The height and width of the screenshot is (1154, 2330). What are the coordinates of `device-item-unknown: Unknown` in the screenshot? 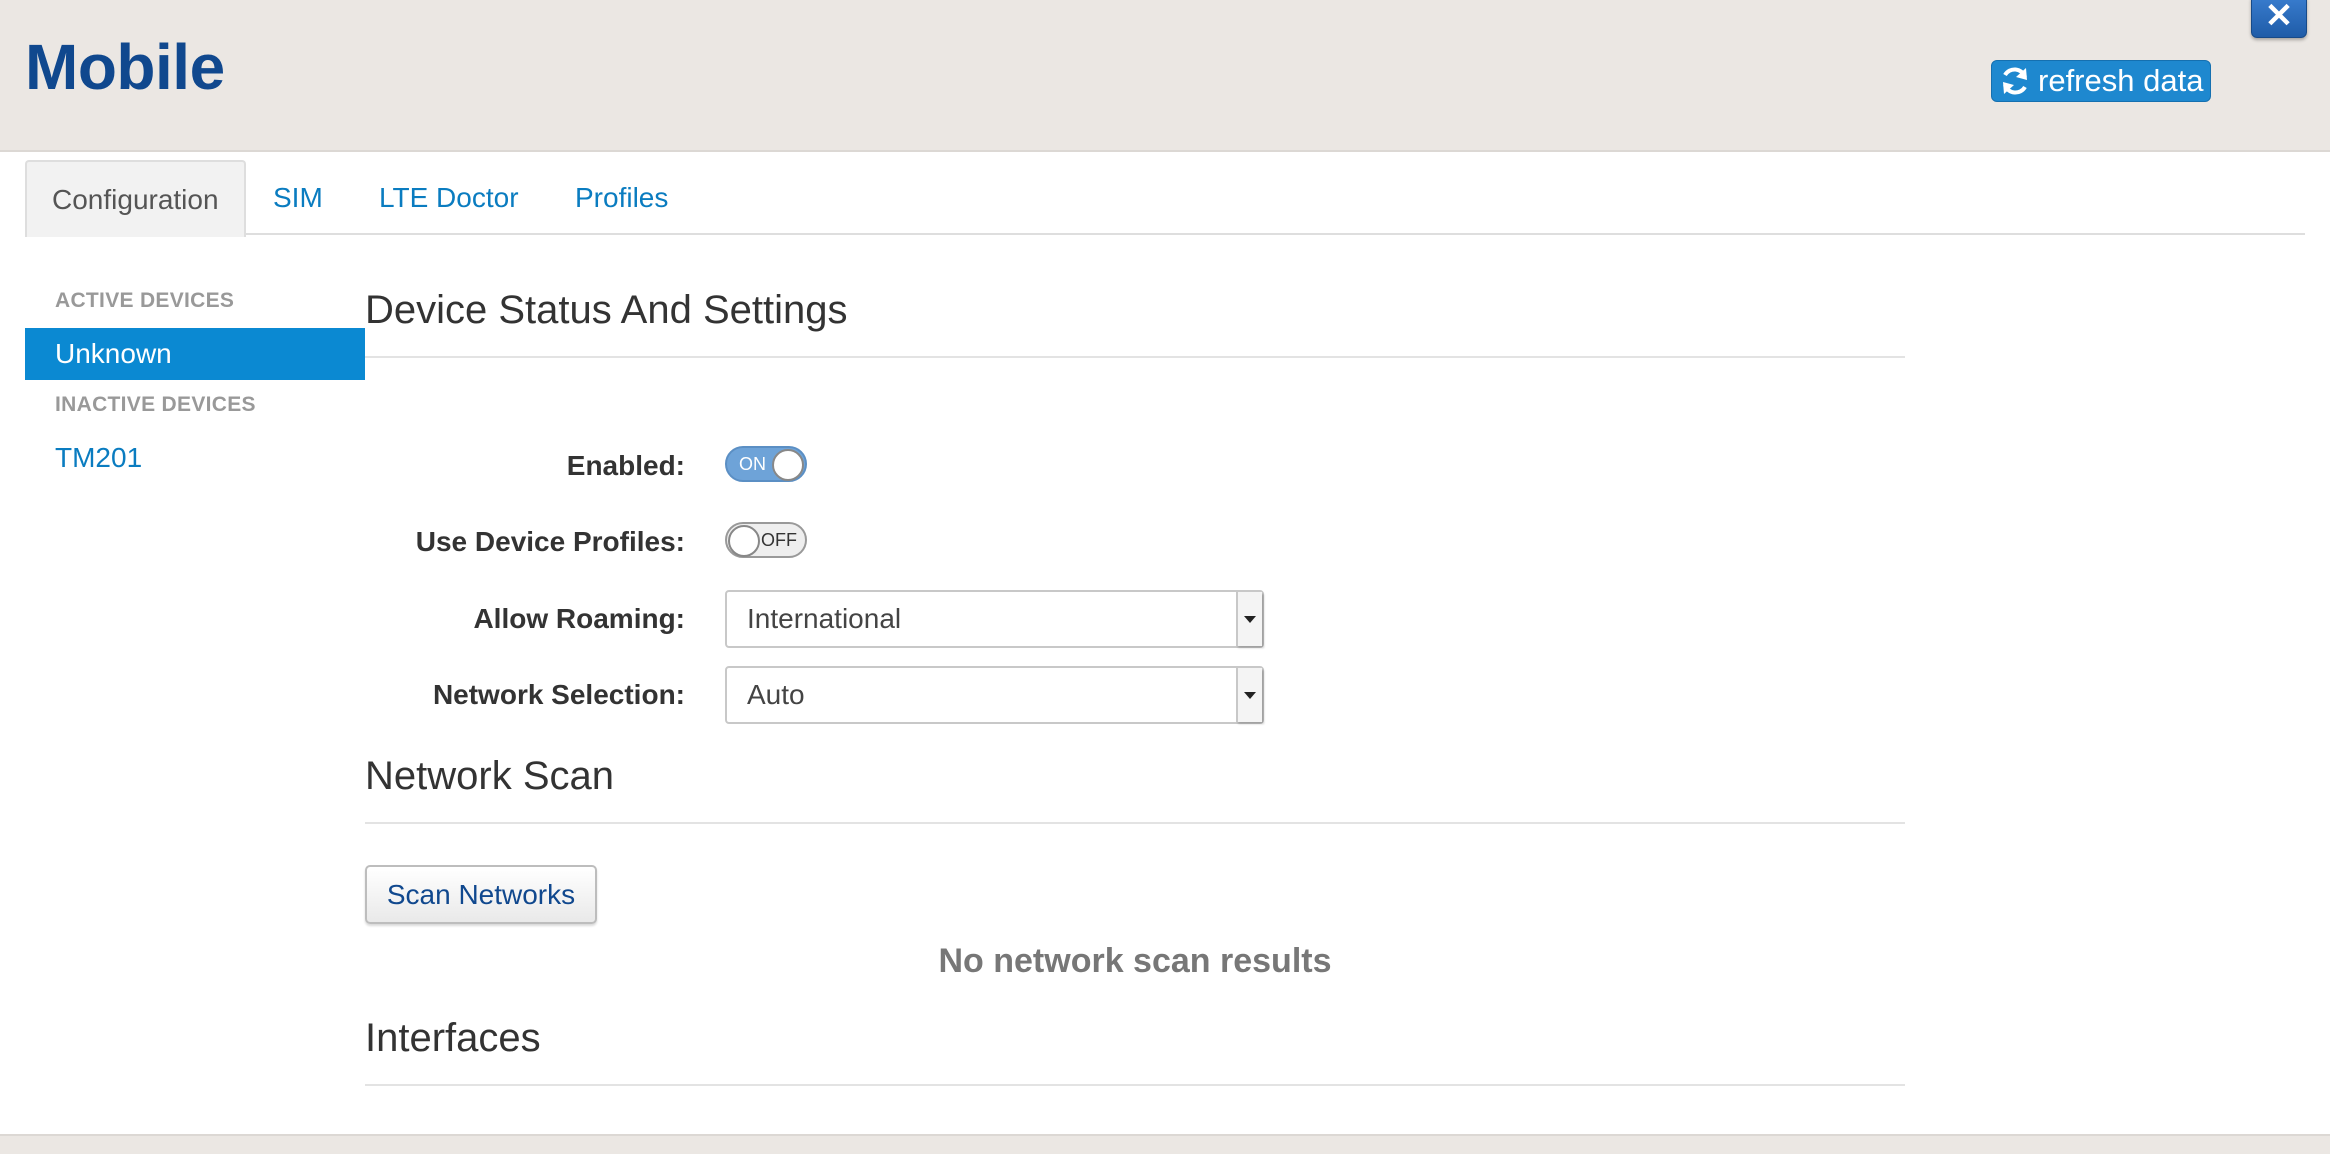 It's located at (195, 354).